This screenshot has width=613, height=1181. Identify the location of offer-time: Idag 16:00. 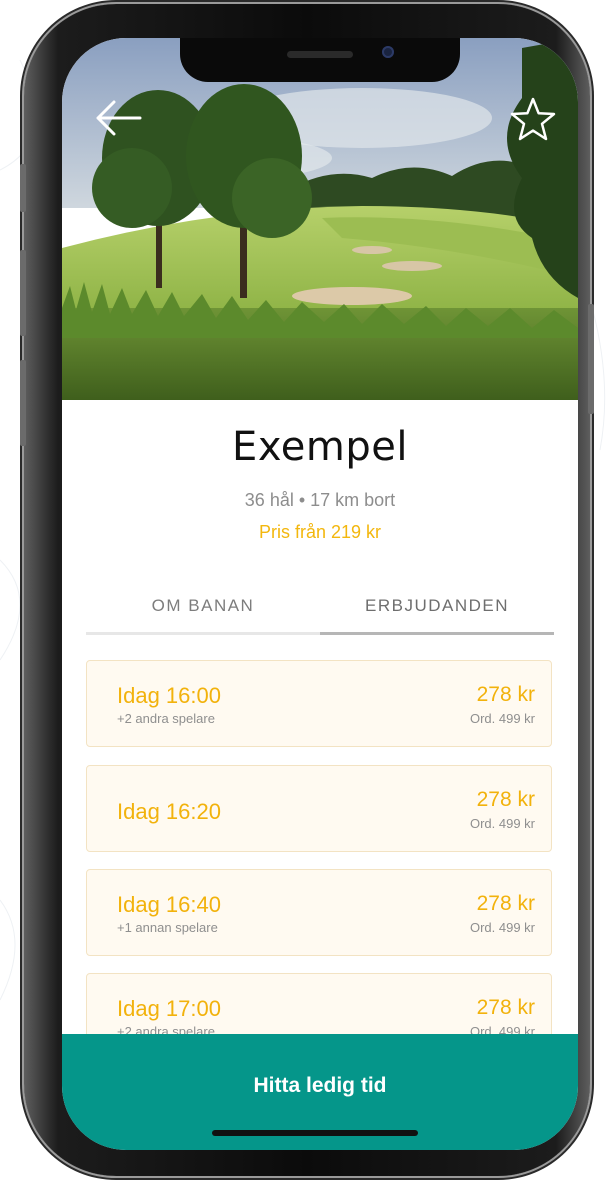
(169, 695).